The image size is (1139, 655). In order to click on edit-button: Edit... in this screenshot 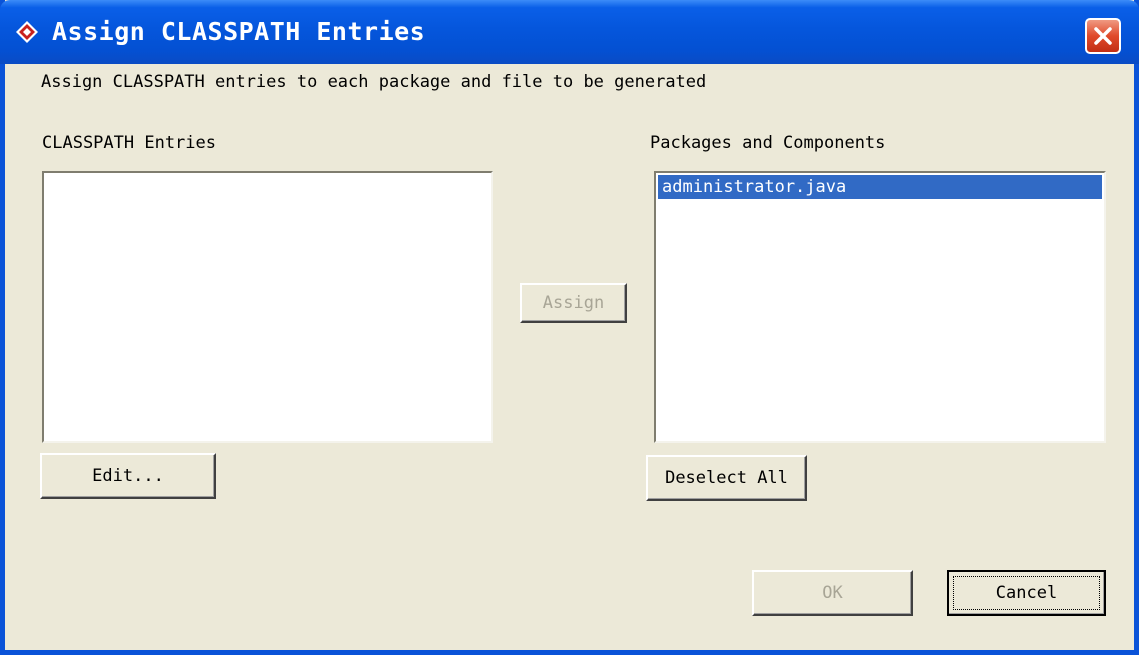, I will do `click(128, 476)`.